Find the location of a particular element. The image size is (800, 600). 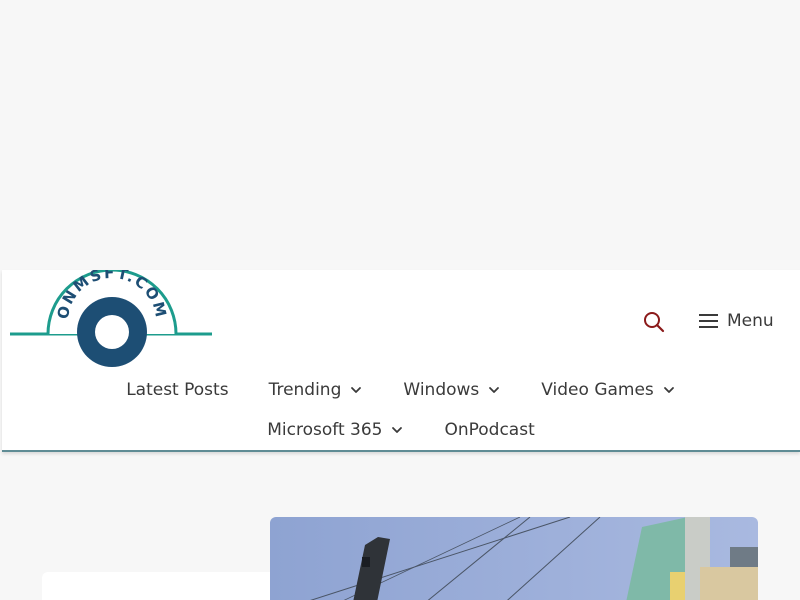

nav-item-windows: Windows is located at coordinates (452, 390).